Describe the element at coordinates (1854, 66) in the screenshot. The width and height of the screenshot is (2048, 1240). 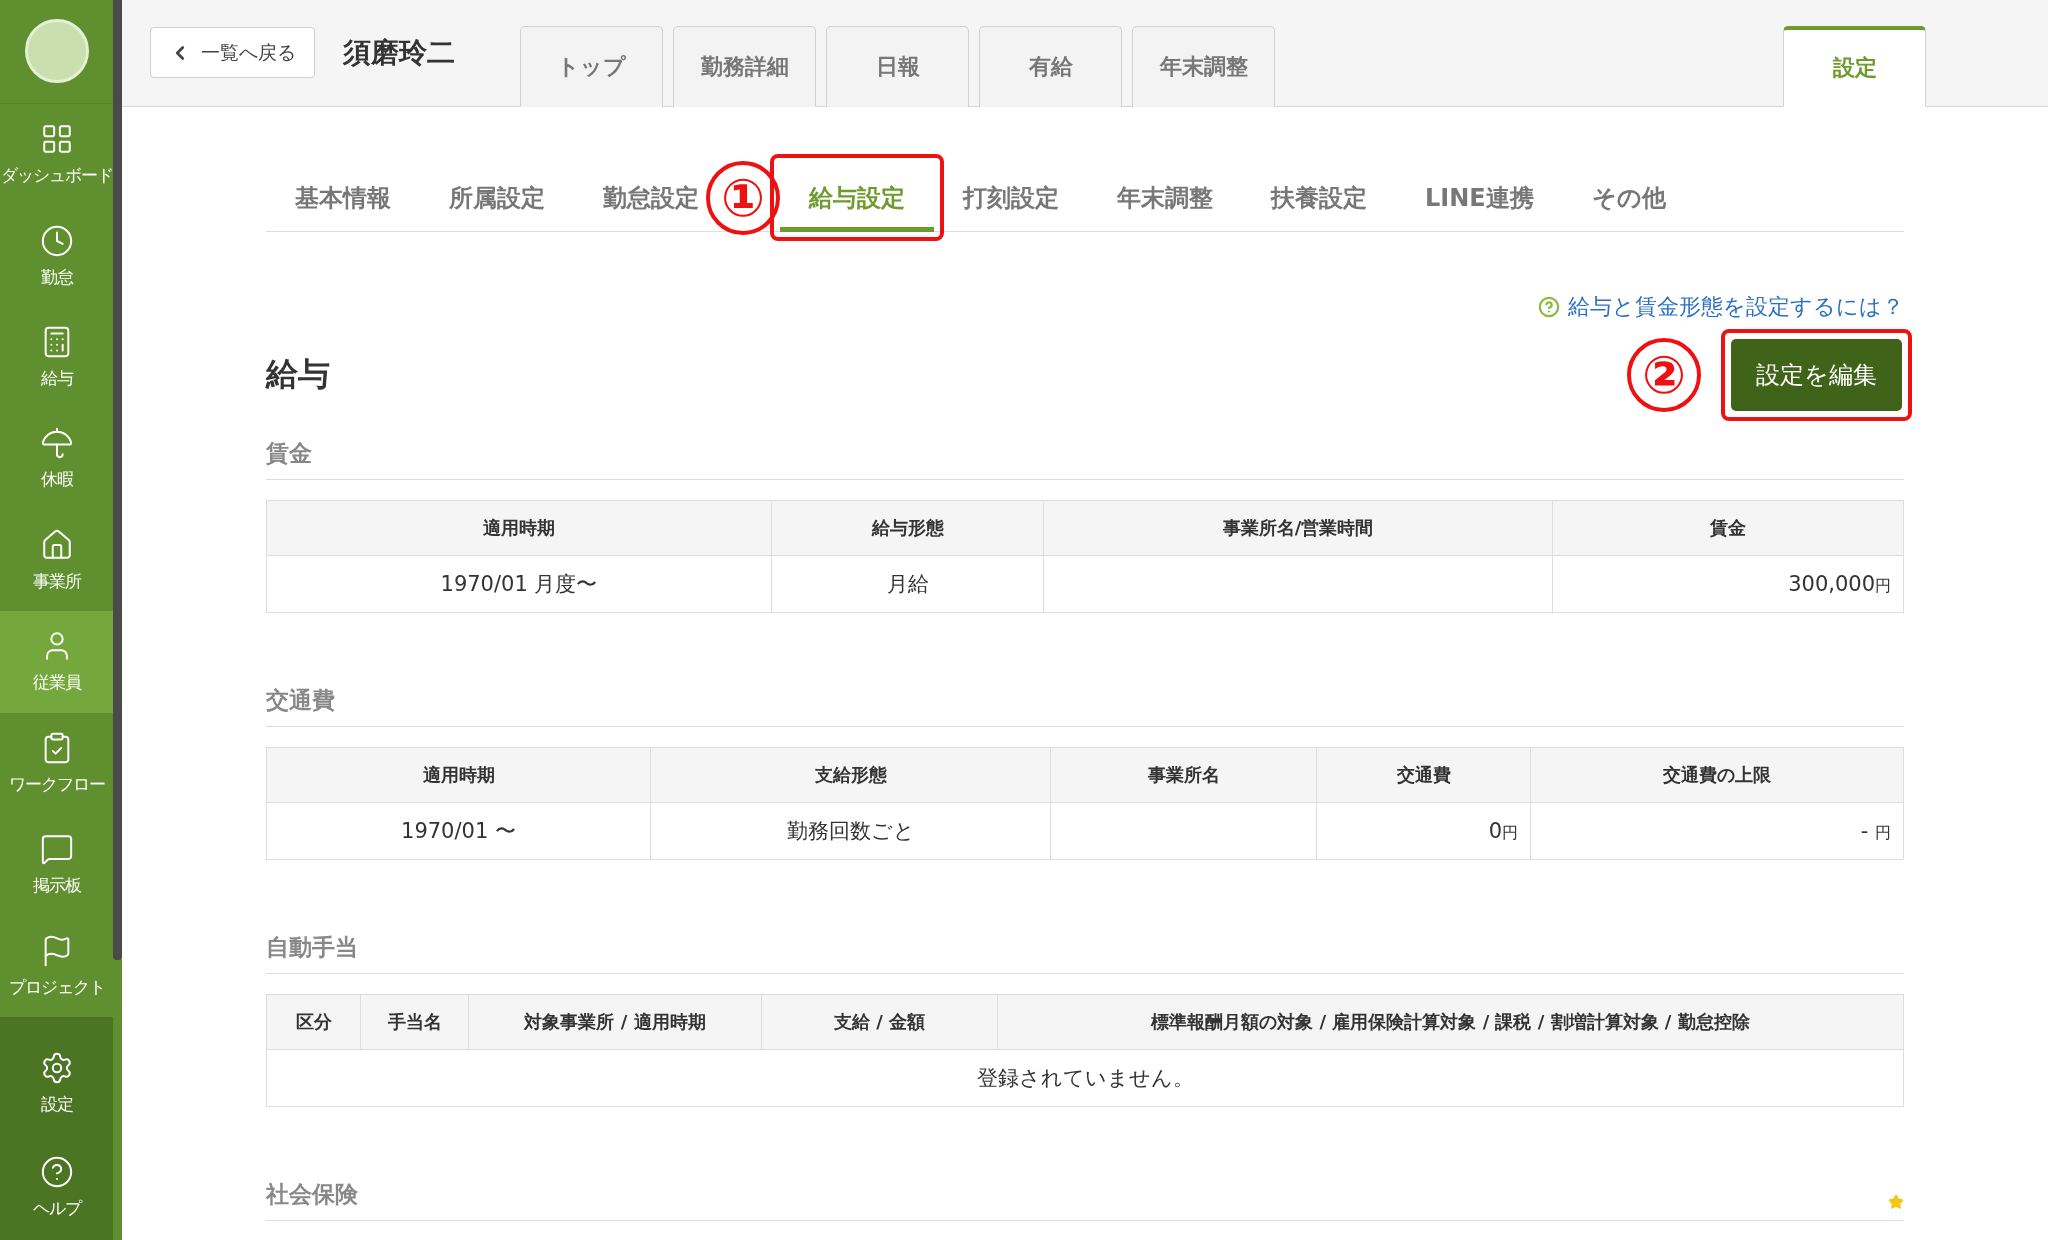
I see `tab: 設定` at that location.